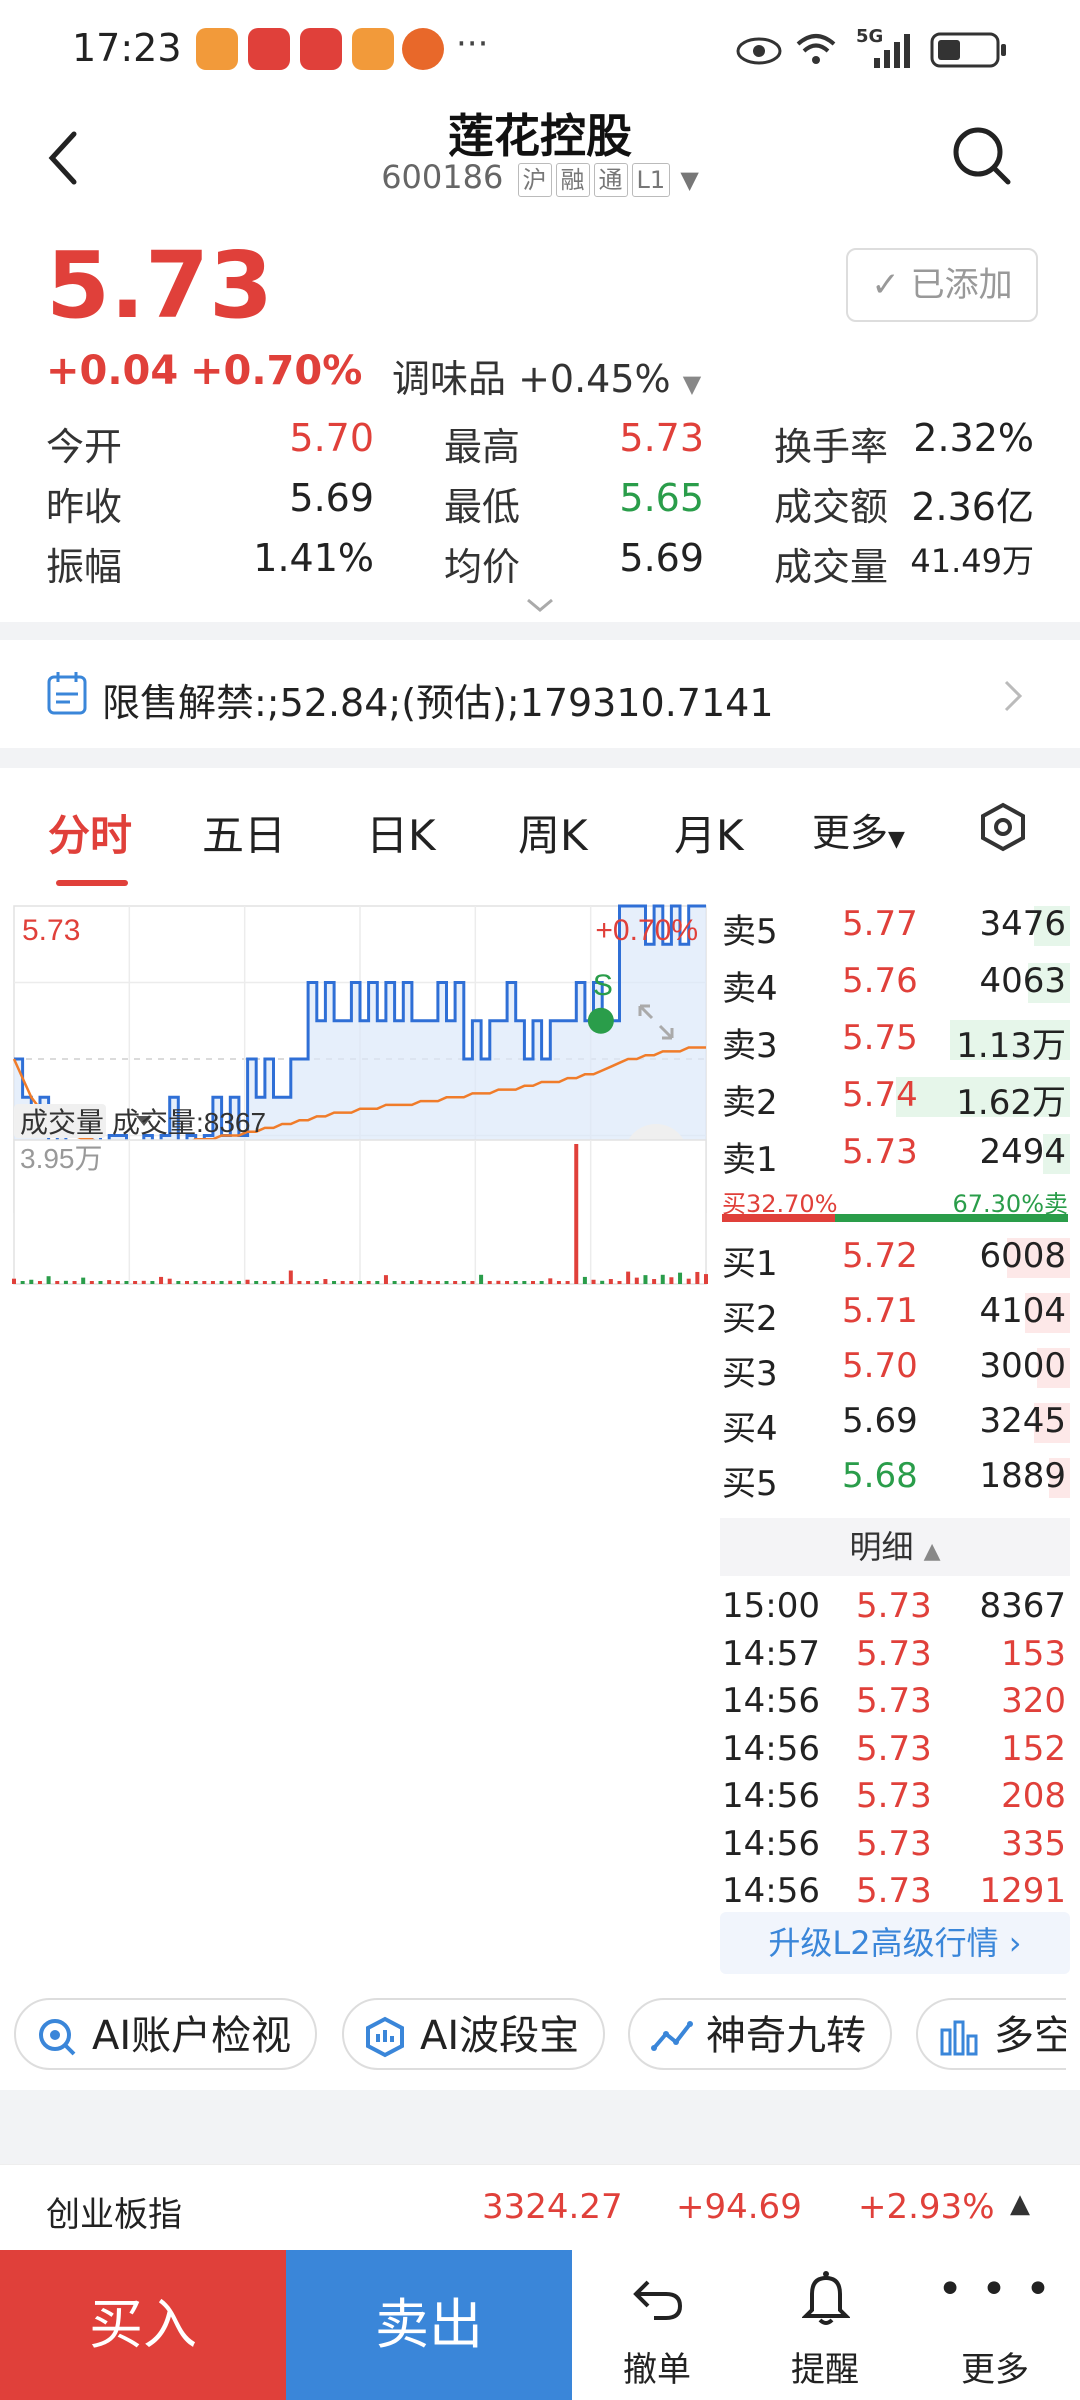 This screenshot has width=1080, height=2400. Describe the element at coordinates (750, 1103) in the screenshot. I see `sell-level-label: 卖2` at that location.